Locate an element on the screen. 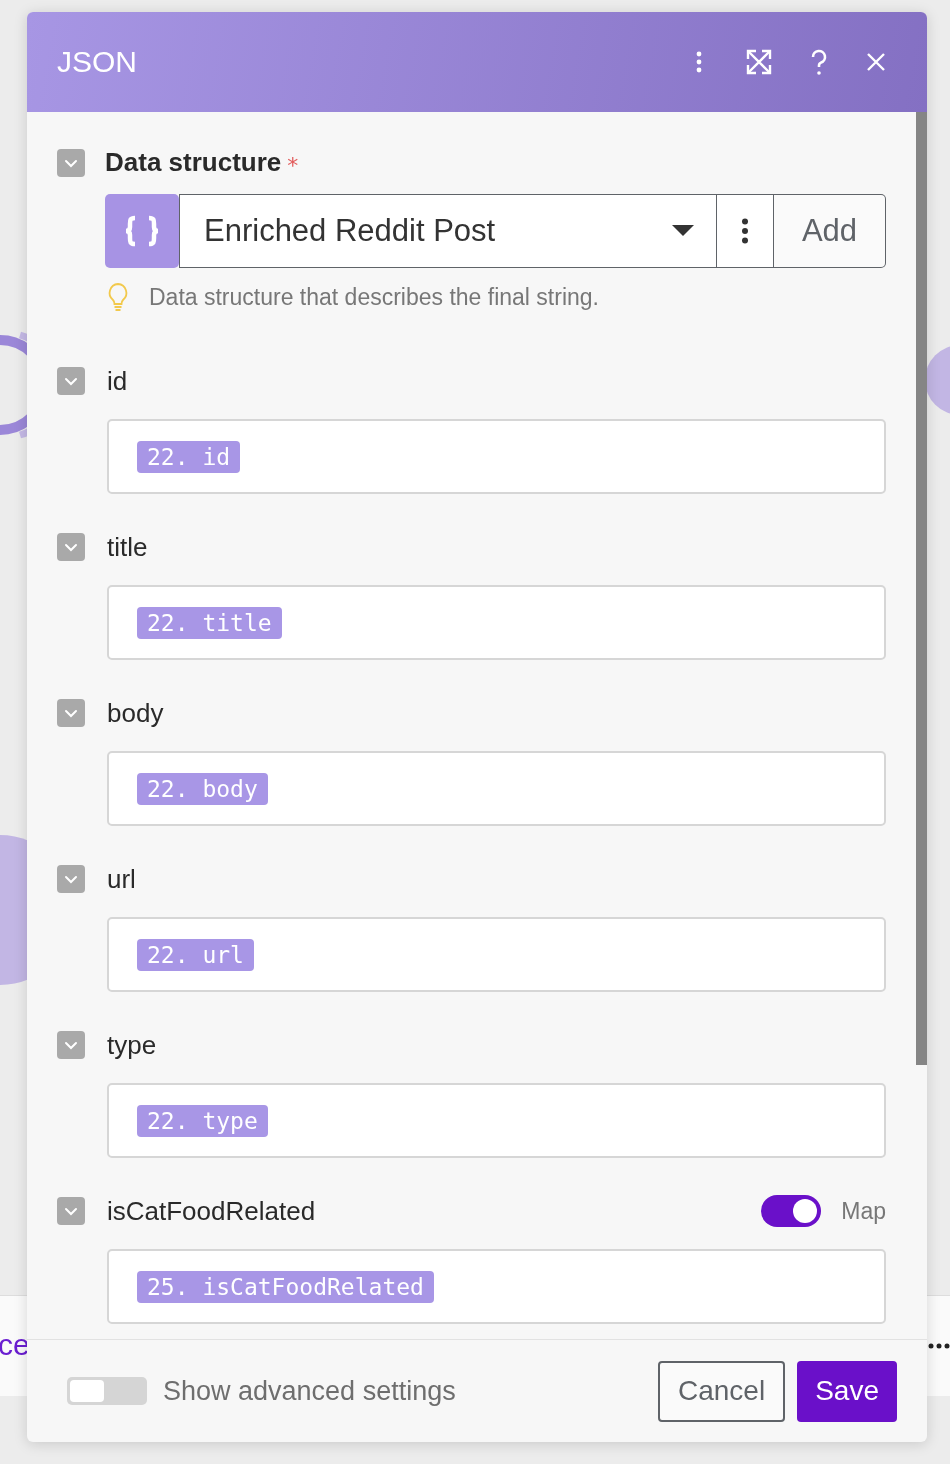 The height and width of the screenshot is (1464, 950). field-label: url is located at coordinates (121, 879).